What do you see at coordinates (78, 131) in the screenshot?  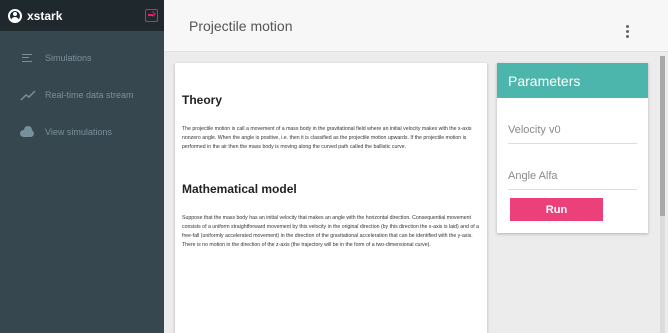 I see `sidebar-item-label: View simulations` at bounding box center [78, 131].